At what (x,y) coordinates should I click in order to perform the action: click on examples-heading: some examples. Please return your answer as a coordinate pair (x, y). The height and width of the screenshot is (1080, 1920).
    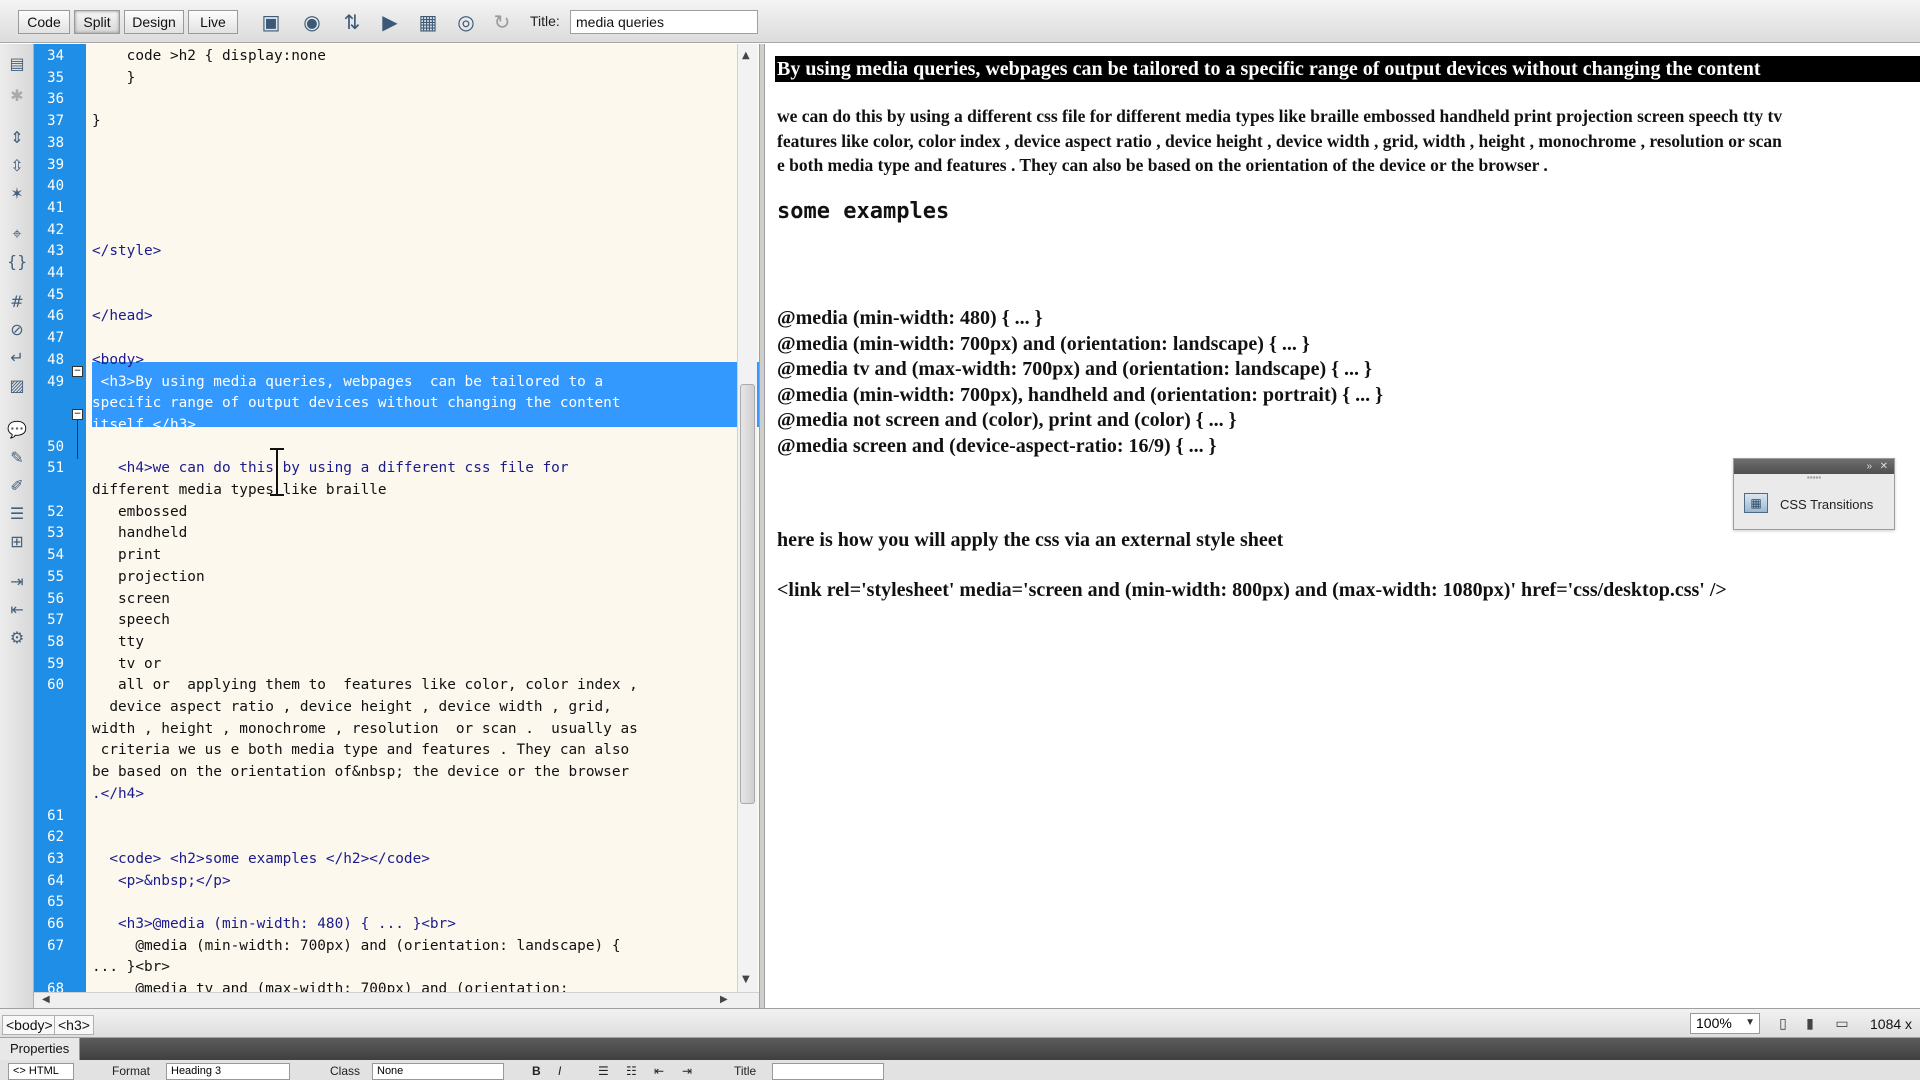
    Looking at the image, I should click on (863, 211).